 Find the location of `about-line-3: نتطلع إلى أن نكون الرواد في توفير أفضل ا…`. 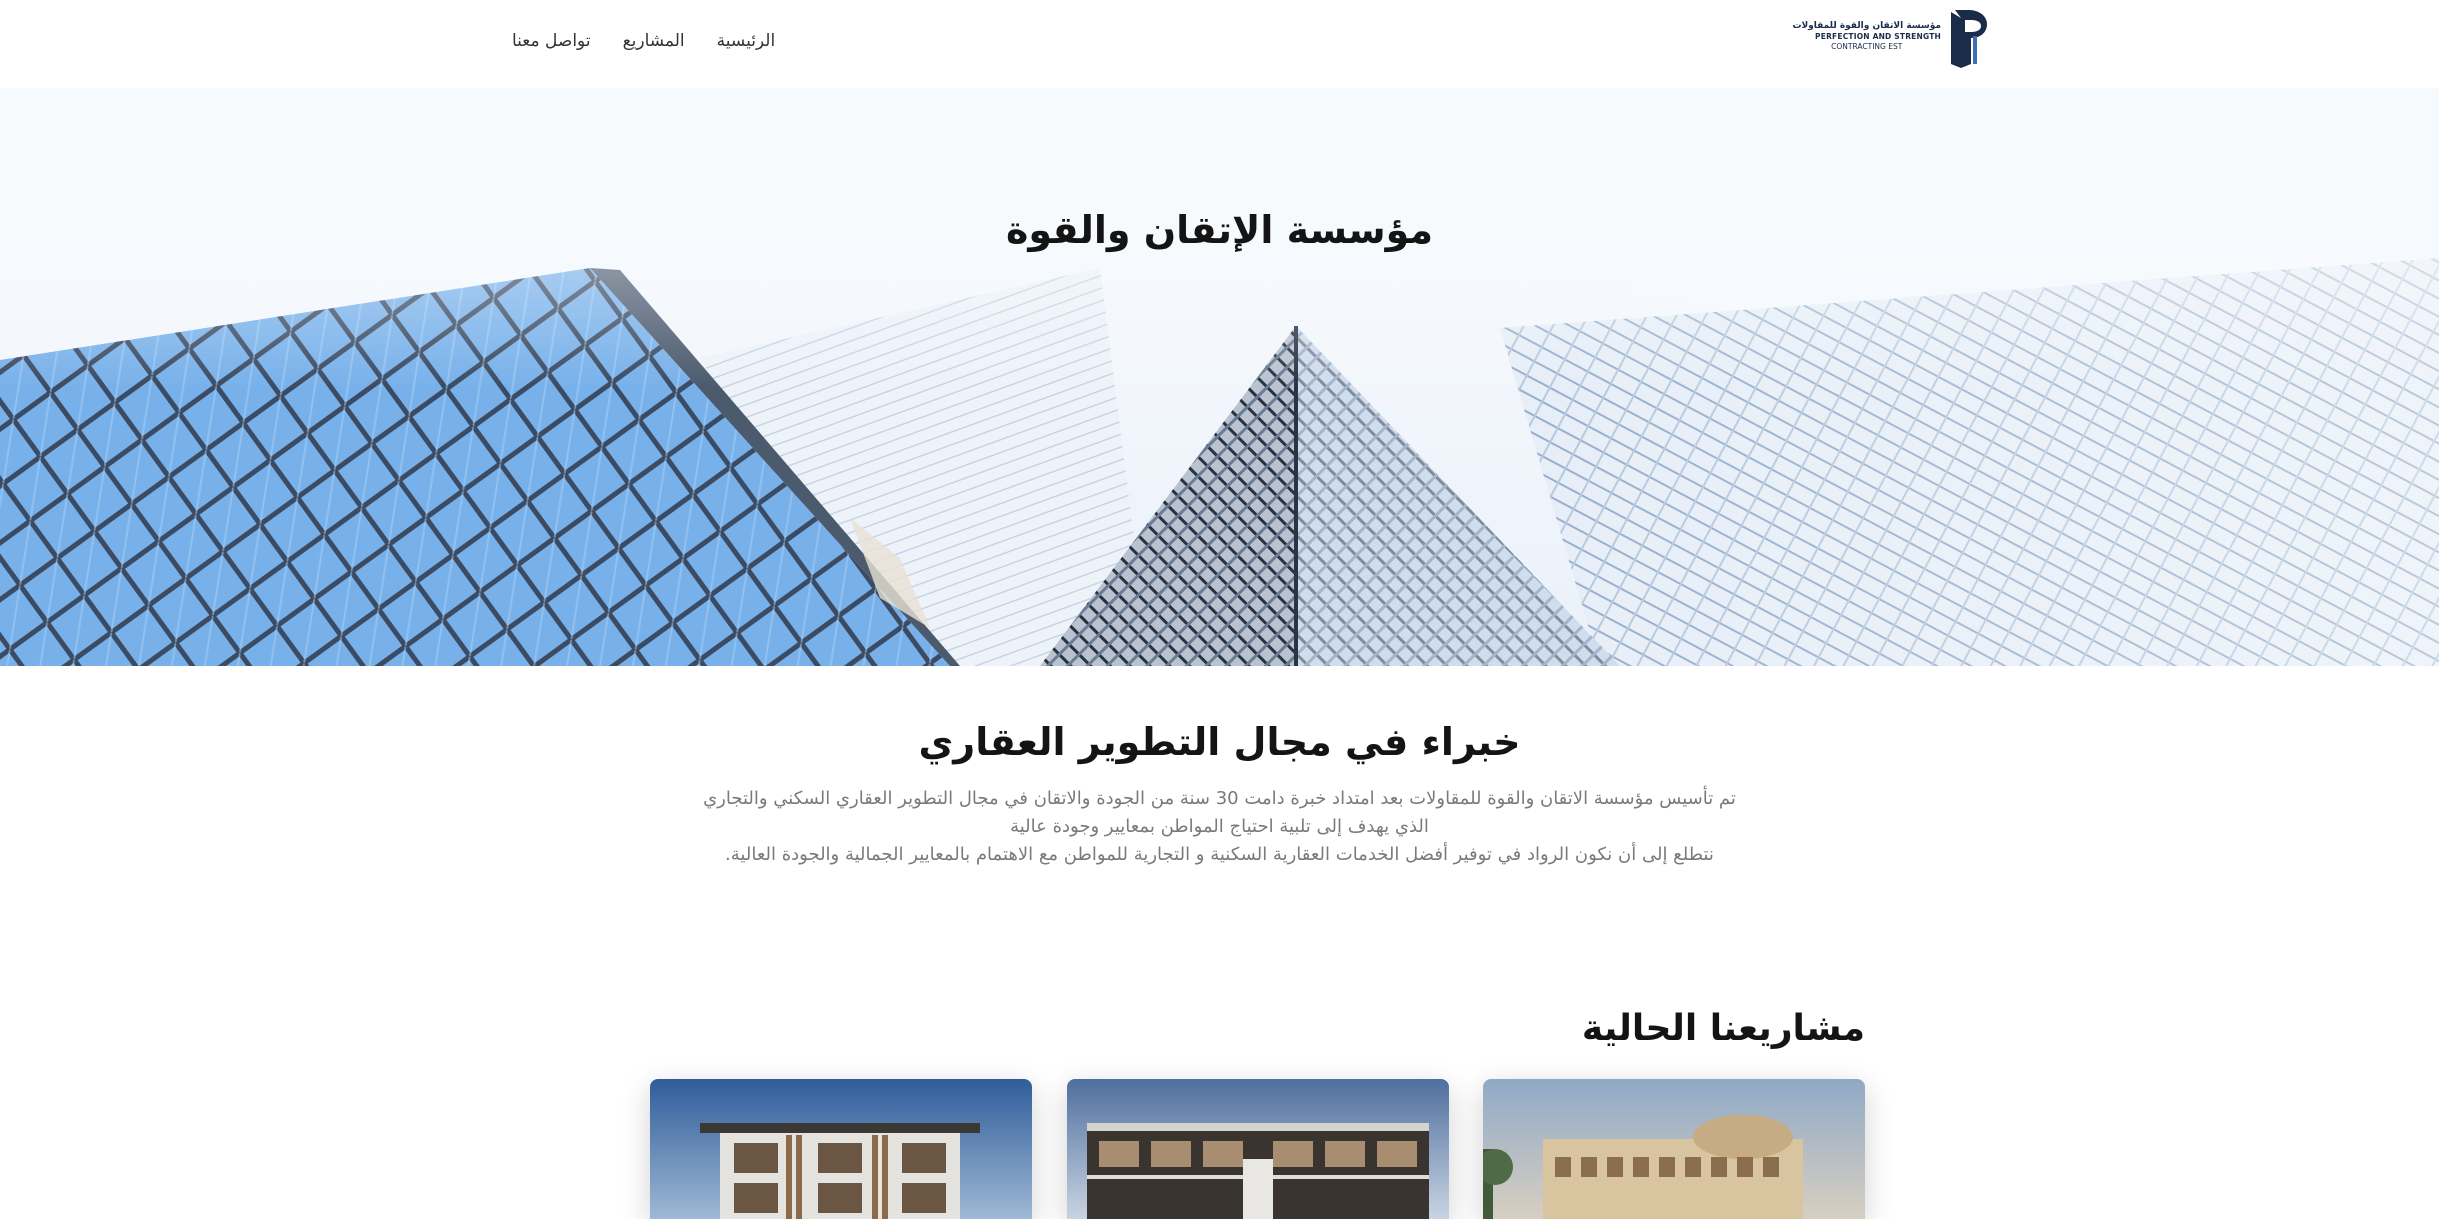

about-line-3: نتطلع إلى أن نكون الرواد في توفير أفضل ا… is located at coordinates (1219, 854).